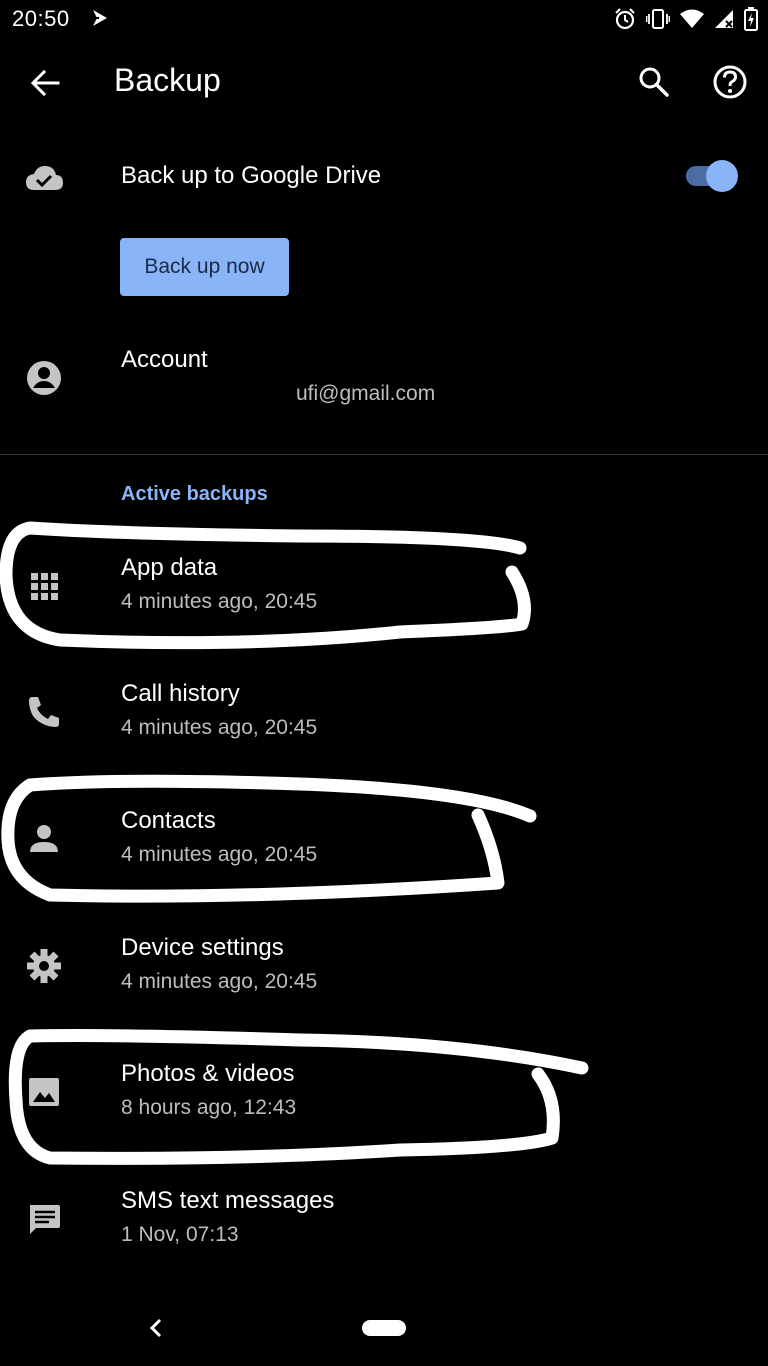 This screenshot has width=768, height=1366. Describe the element at coordinates (751, 19) in the screenshot. I see `battery-icon` at that location.